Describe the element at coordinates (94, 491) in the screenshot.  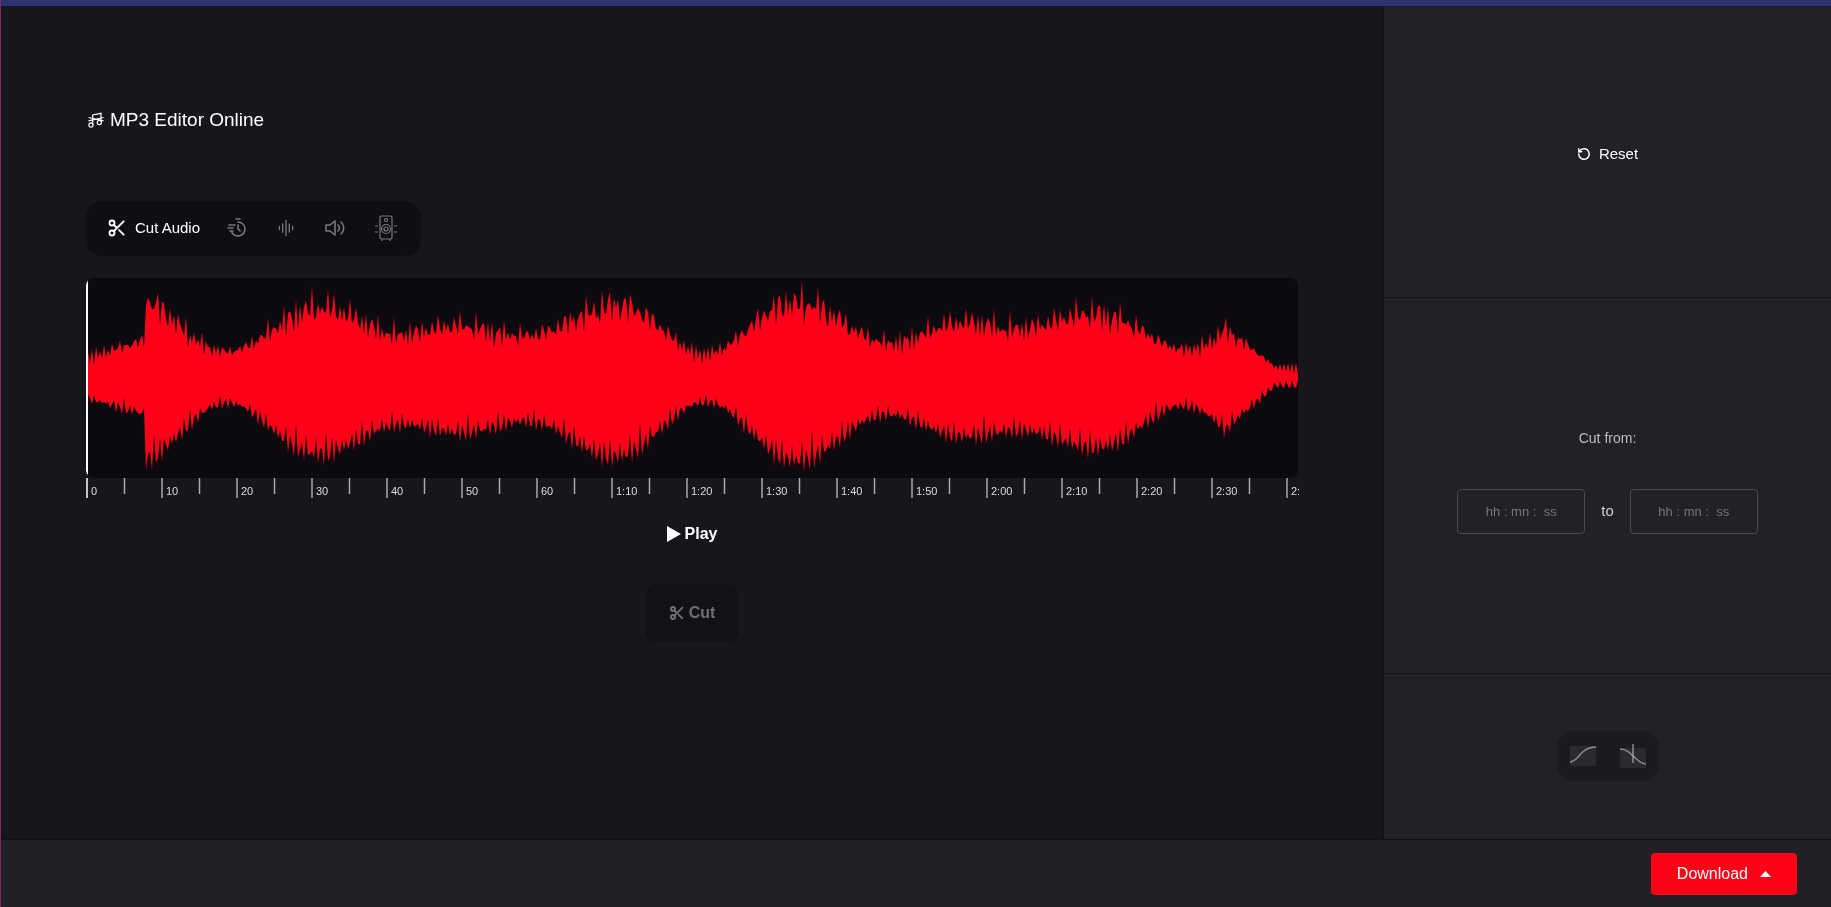
I see `time-label: 0` at that location.